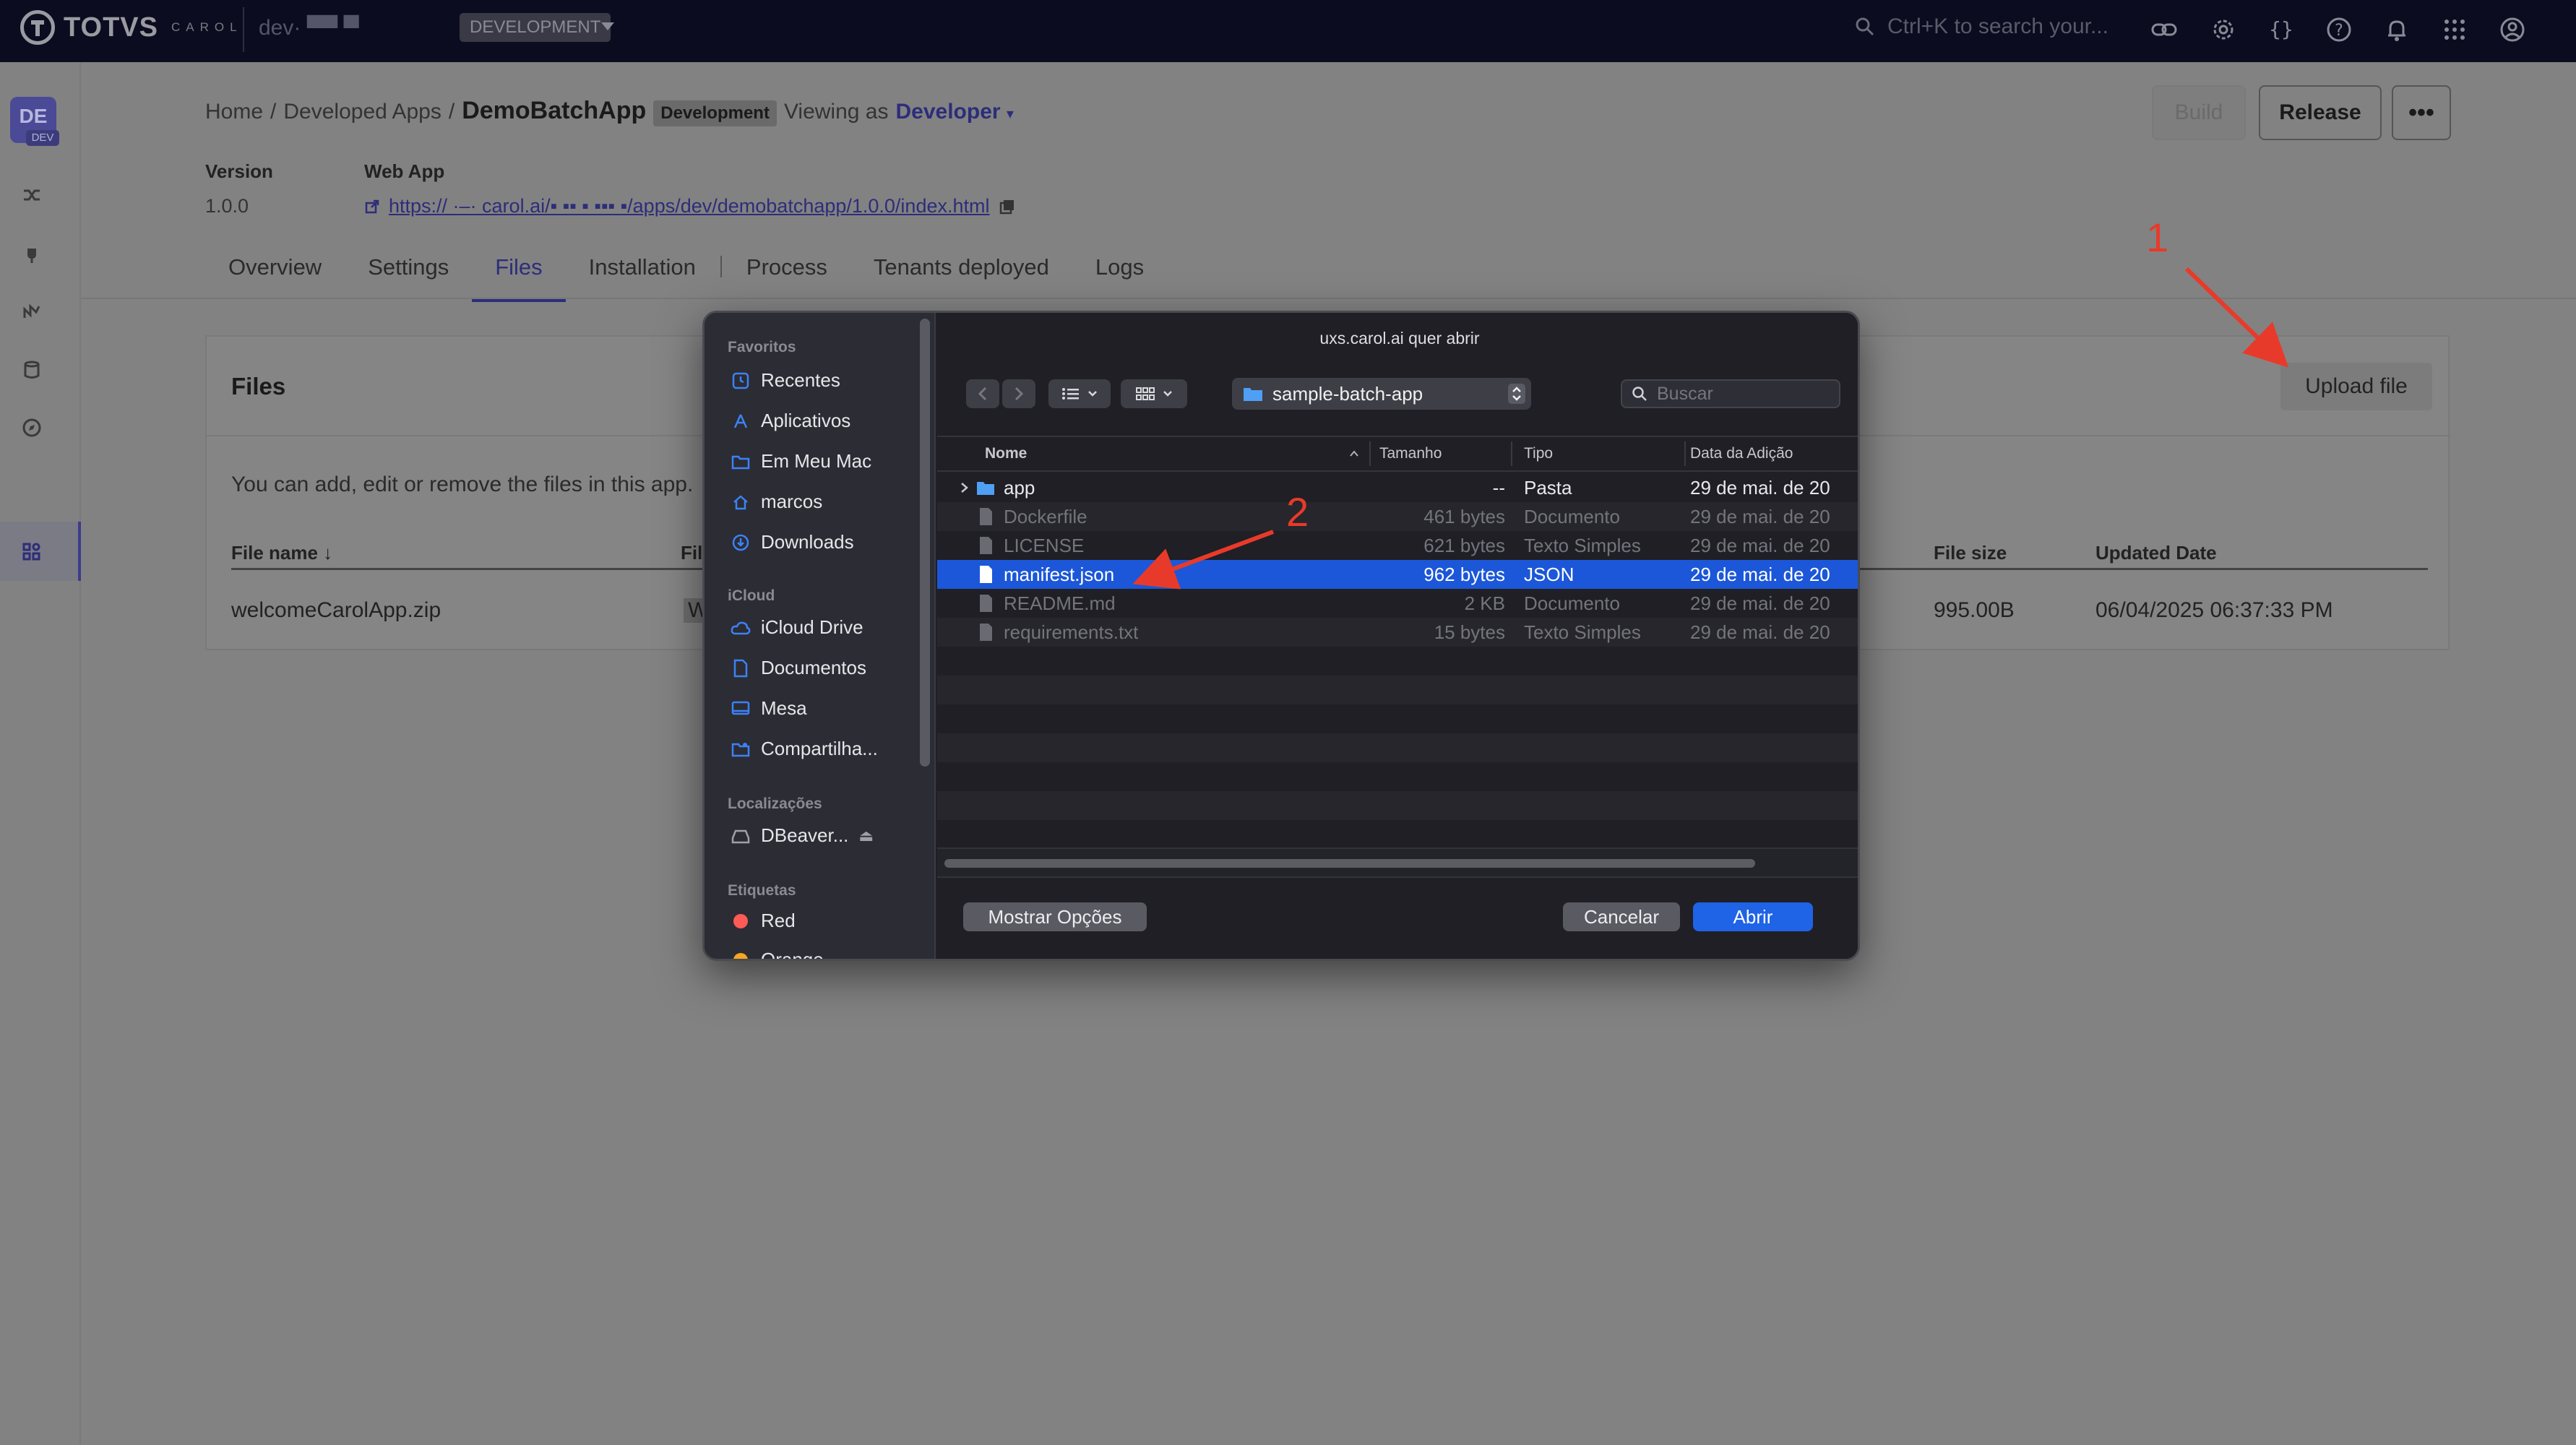 This screenshot has width=2576, height=1445. I want to click on tab-tenants-deployed: Tenants deployed, so click(961, 278).